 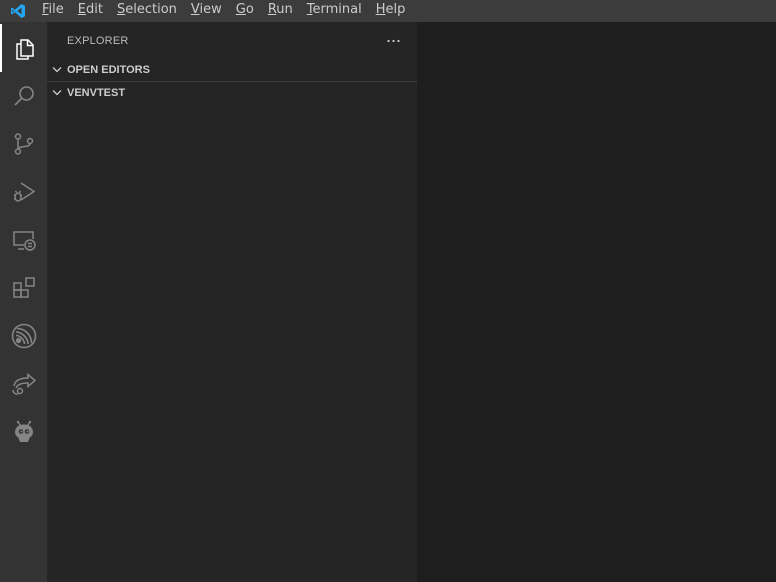 What do you see at coordinates (210, 9) in the screenshot?
I see `menu-view-label: iew` at bounding box center [210, 9].